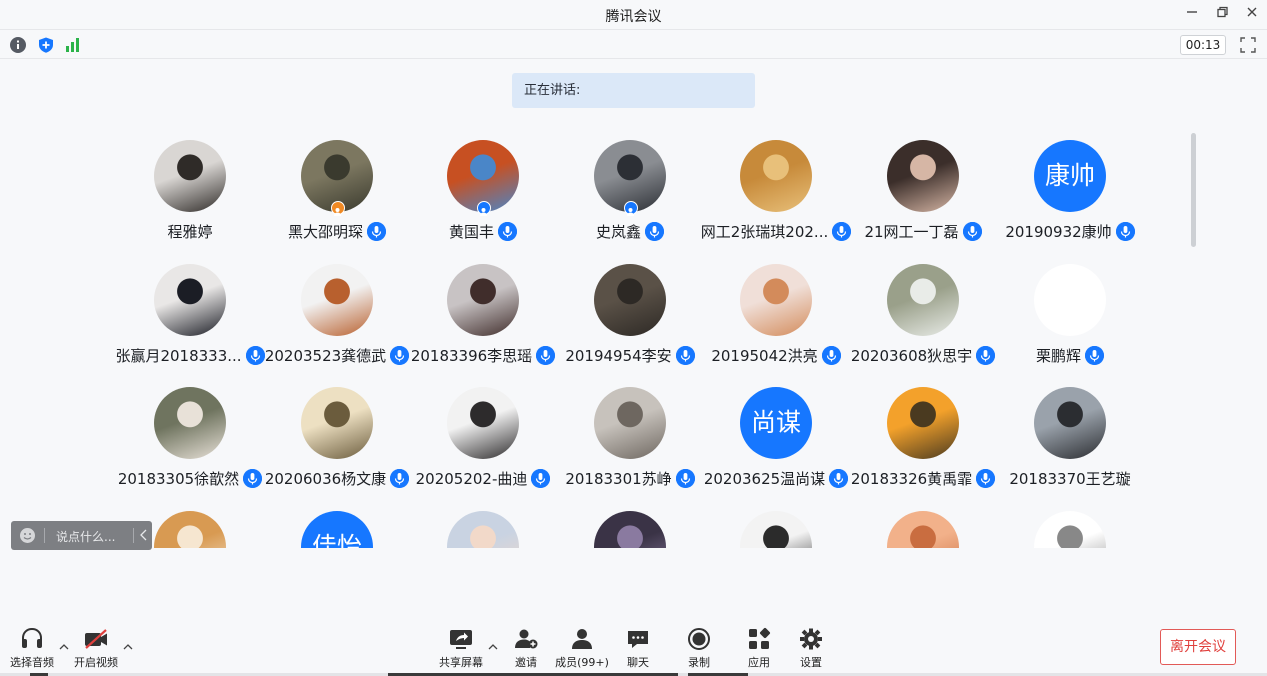 The width and height of the screenshot is (1267, 676). Describe the element at coordinates (630, 189) in the screenshot. I see `participant-tile: 史岚鑫` at that location.